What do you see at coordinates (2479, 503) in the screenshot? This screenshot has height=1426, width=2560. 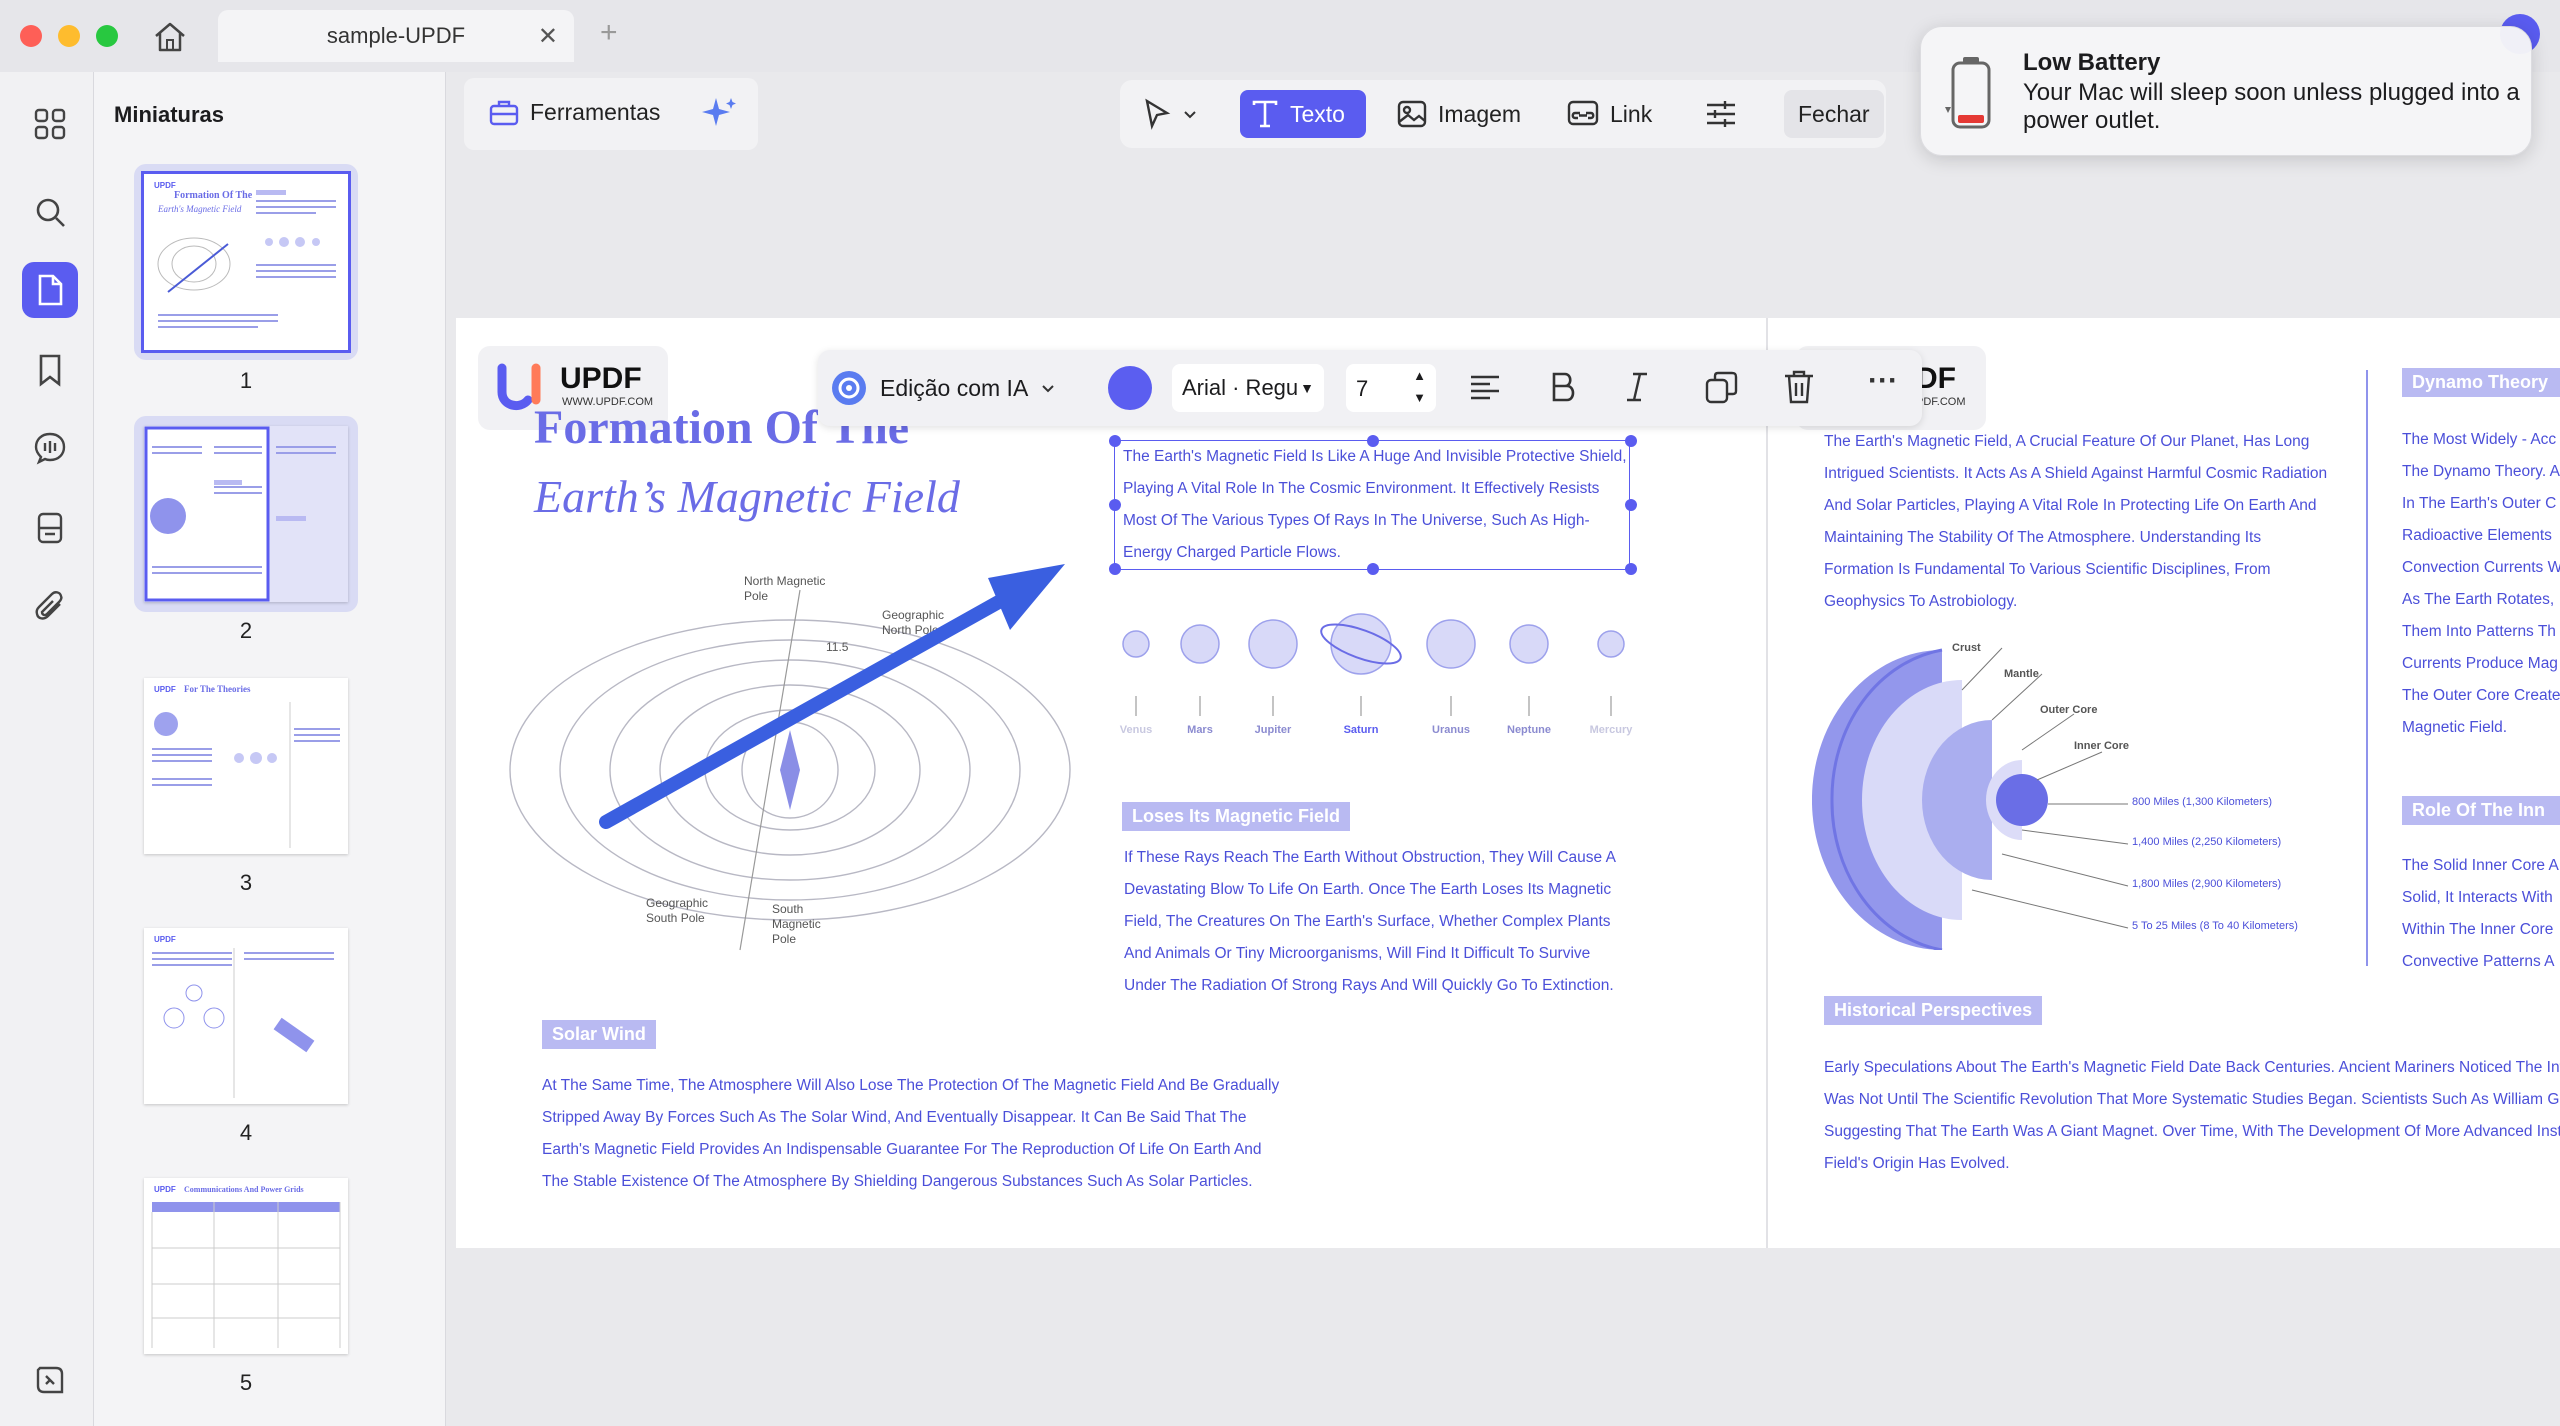 I see `text-line: In The Earth's Outer C` at bounding box center [2479, 503].